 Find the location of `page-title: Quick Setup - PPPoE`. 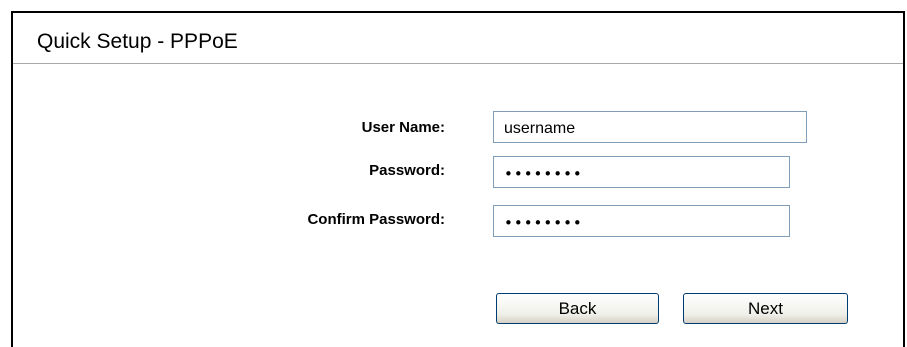

page-title: Quick Setup - PPPoE is located at coordinates (137, 41).